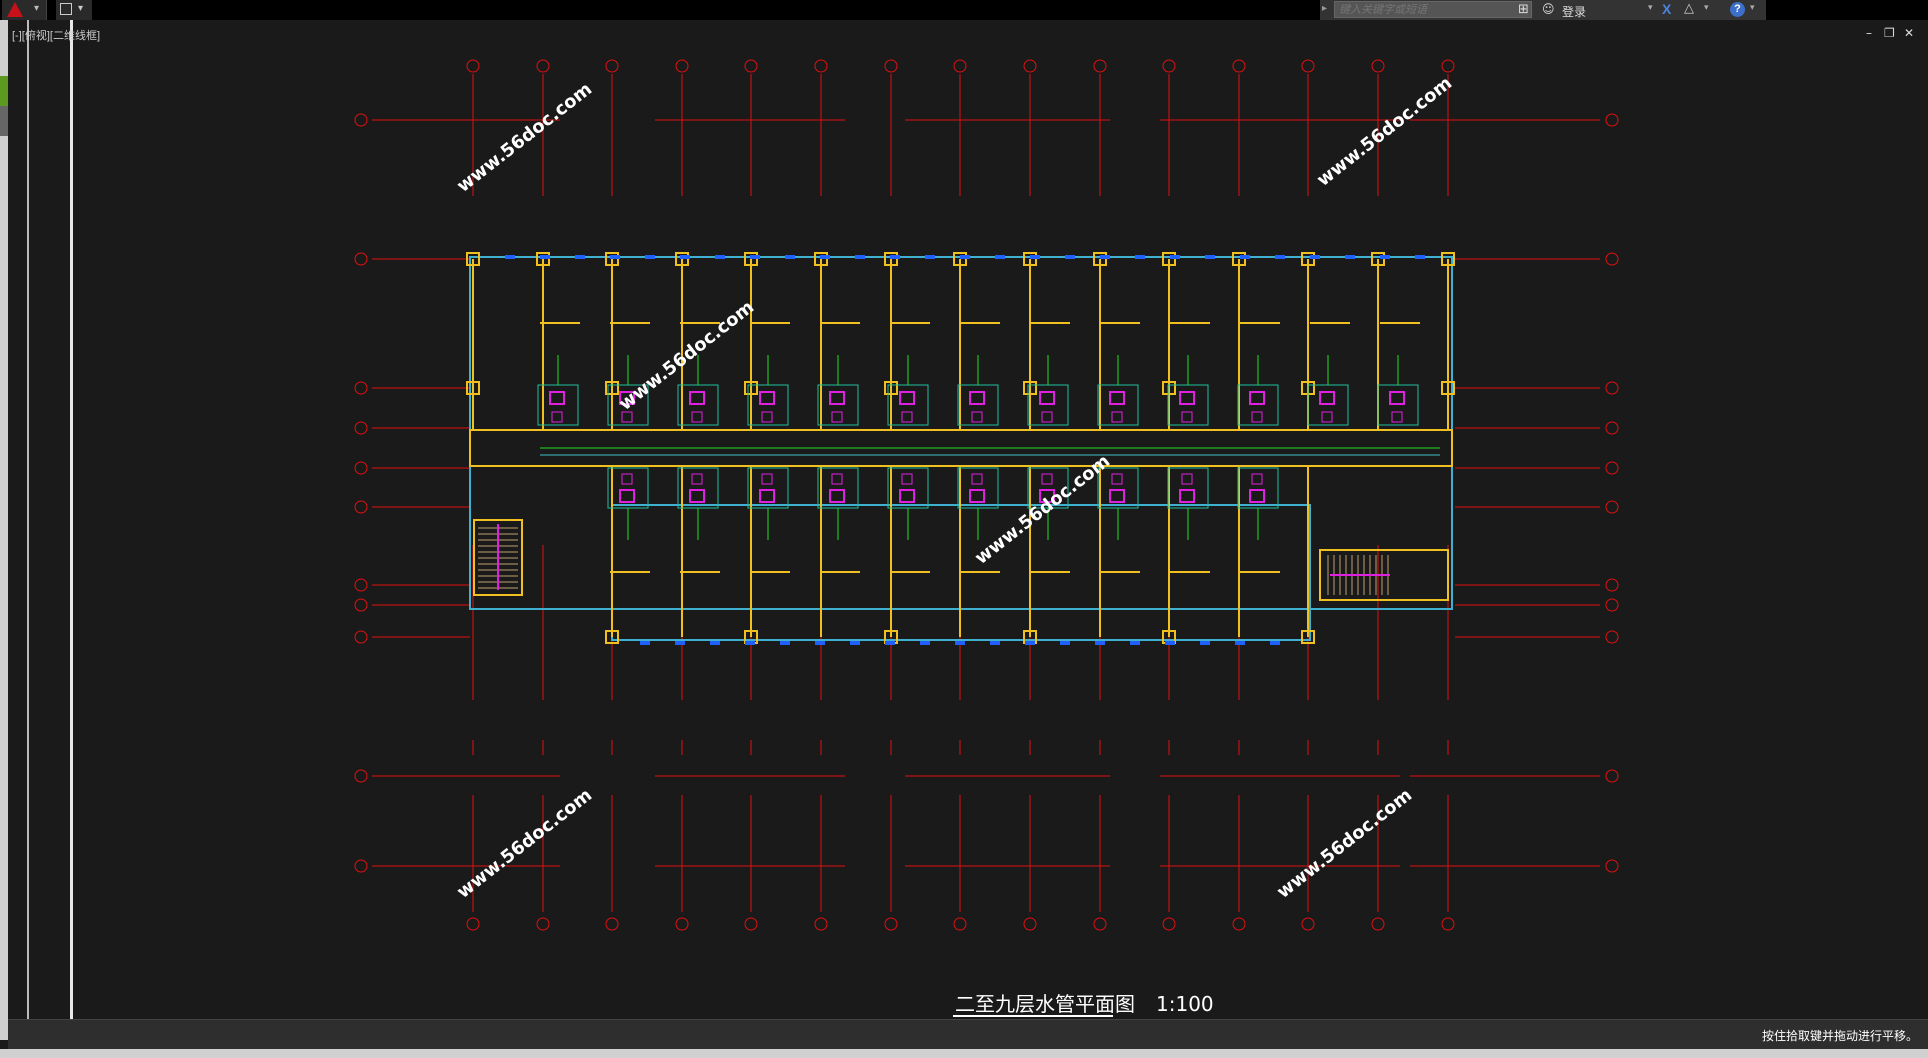 This screenshot has height=1058, width=1928. What do you see at coordinates (1869, 33) in the screenshot?
I see `minimize-button: –` at bounding box center [1869, 33].